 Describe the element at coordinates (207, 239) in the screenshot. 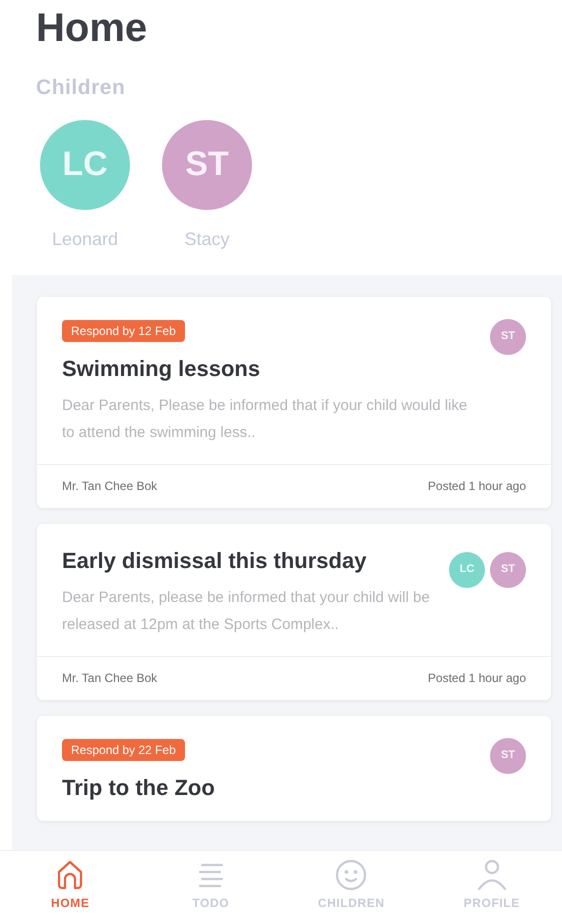

I see `child-name: Stacy` at that location.